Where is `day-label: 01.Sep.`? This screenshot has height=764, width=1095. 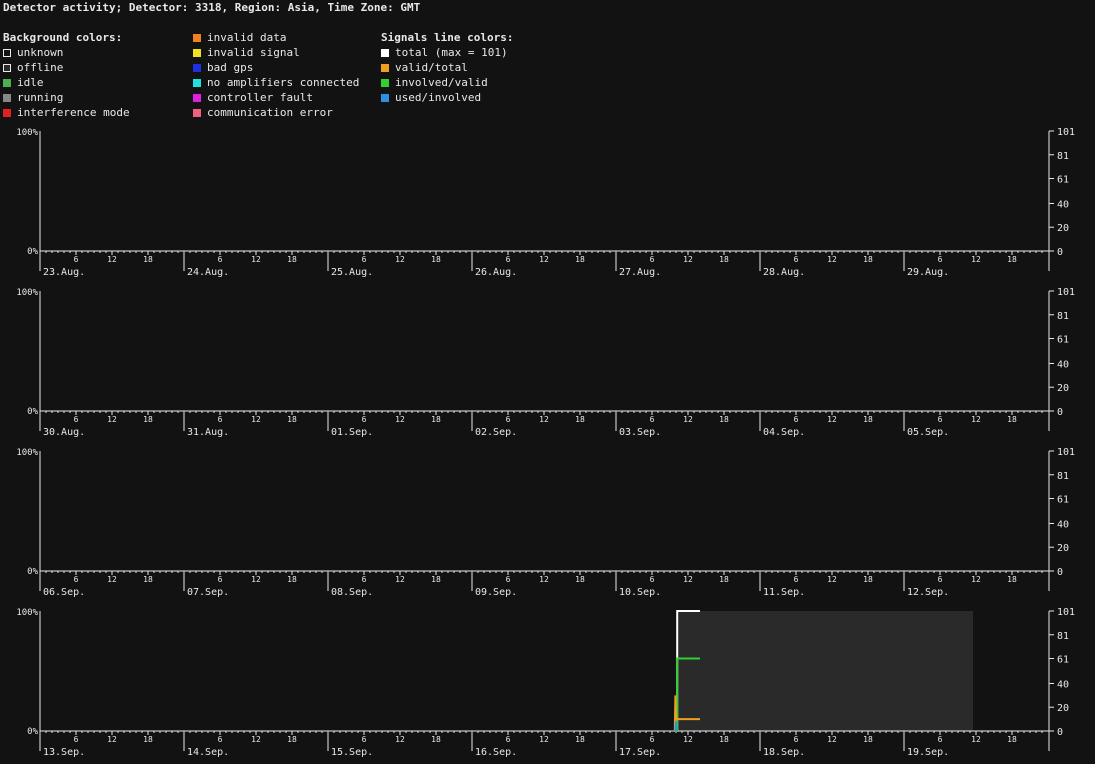 day-label: 01.Sep. is located at coordinates (352, 432).